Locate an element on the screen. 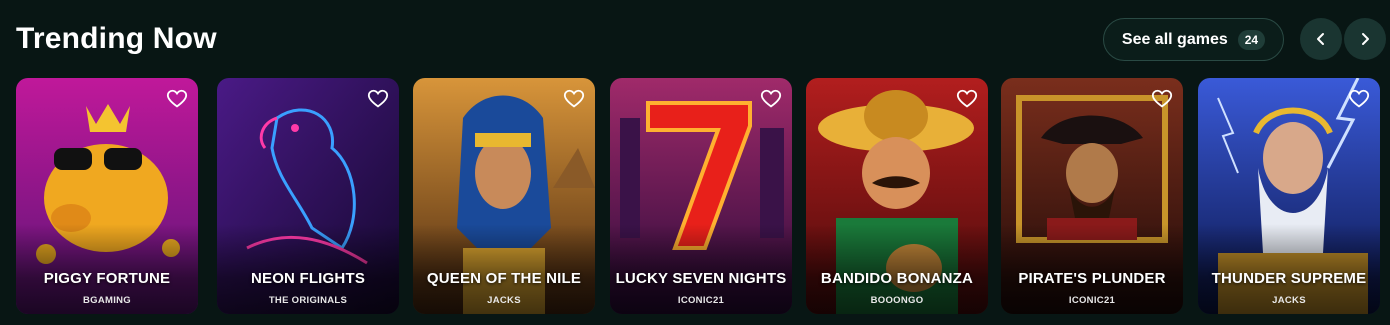 This screenshot has height=325, width=1390. game-title: NEON FLIGHTS is located at coordinates (308, 278).